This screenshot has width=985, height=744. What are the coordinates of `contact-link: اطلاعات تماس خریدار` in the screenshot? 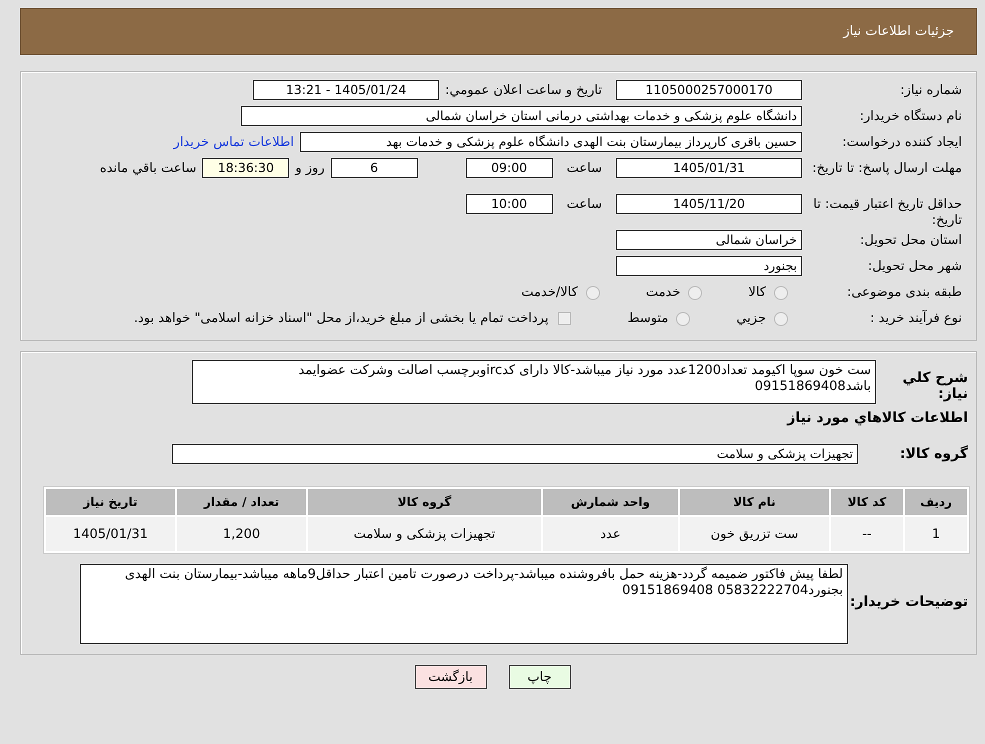 It's located at (234, 142).